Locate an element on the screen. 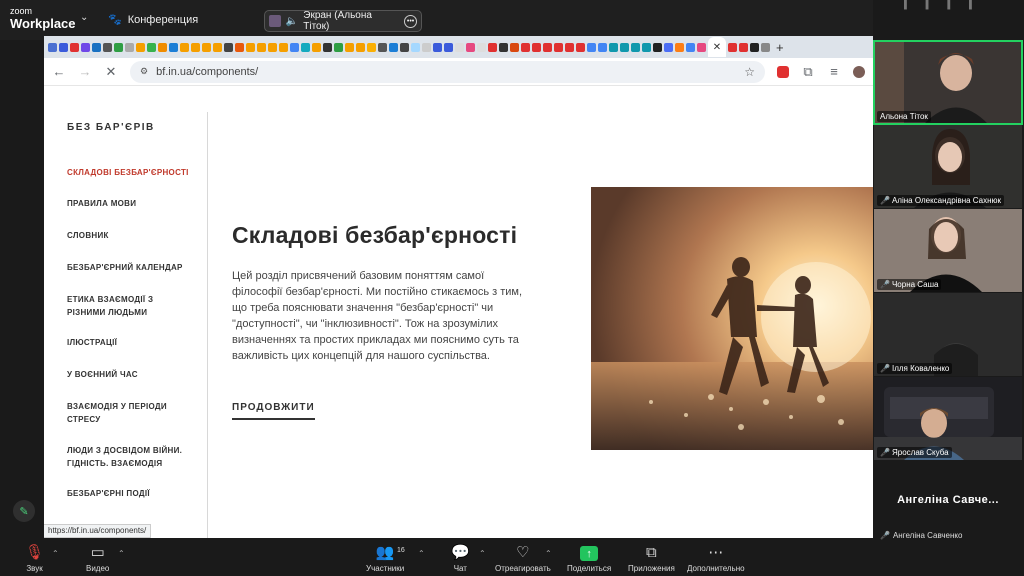 Image resolution: width=1024 pixels, height=576 pixels. site-brand: БЕЗ БАР'ЄРІВ is located at coordinates (111, 127).